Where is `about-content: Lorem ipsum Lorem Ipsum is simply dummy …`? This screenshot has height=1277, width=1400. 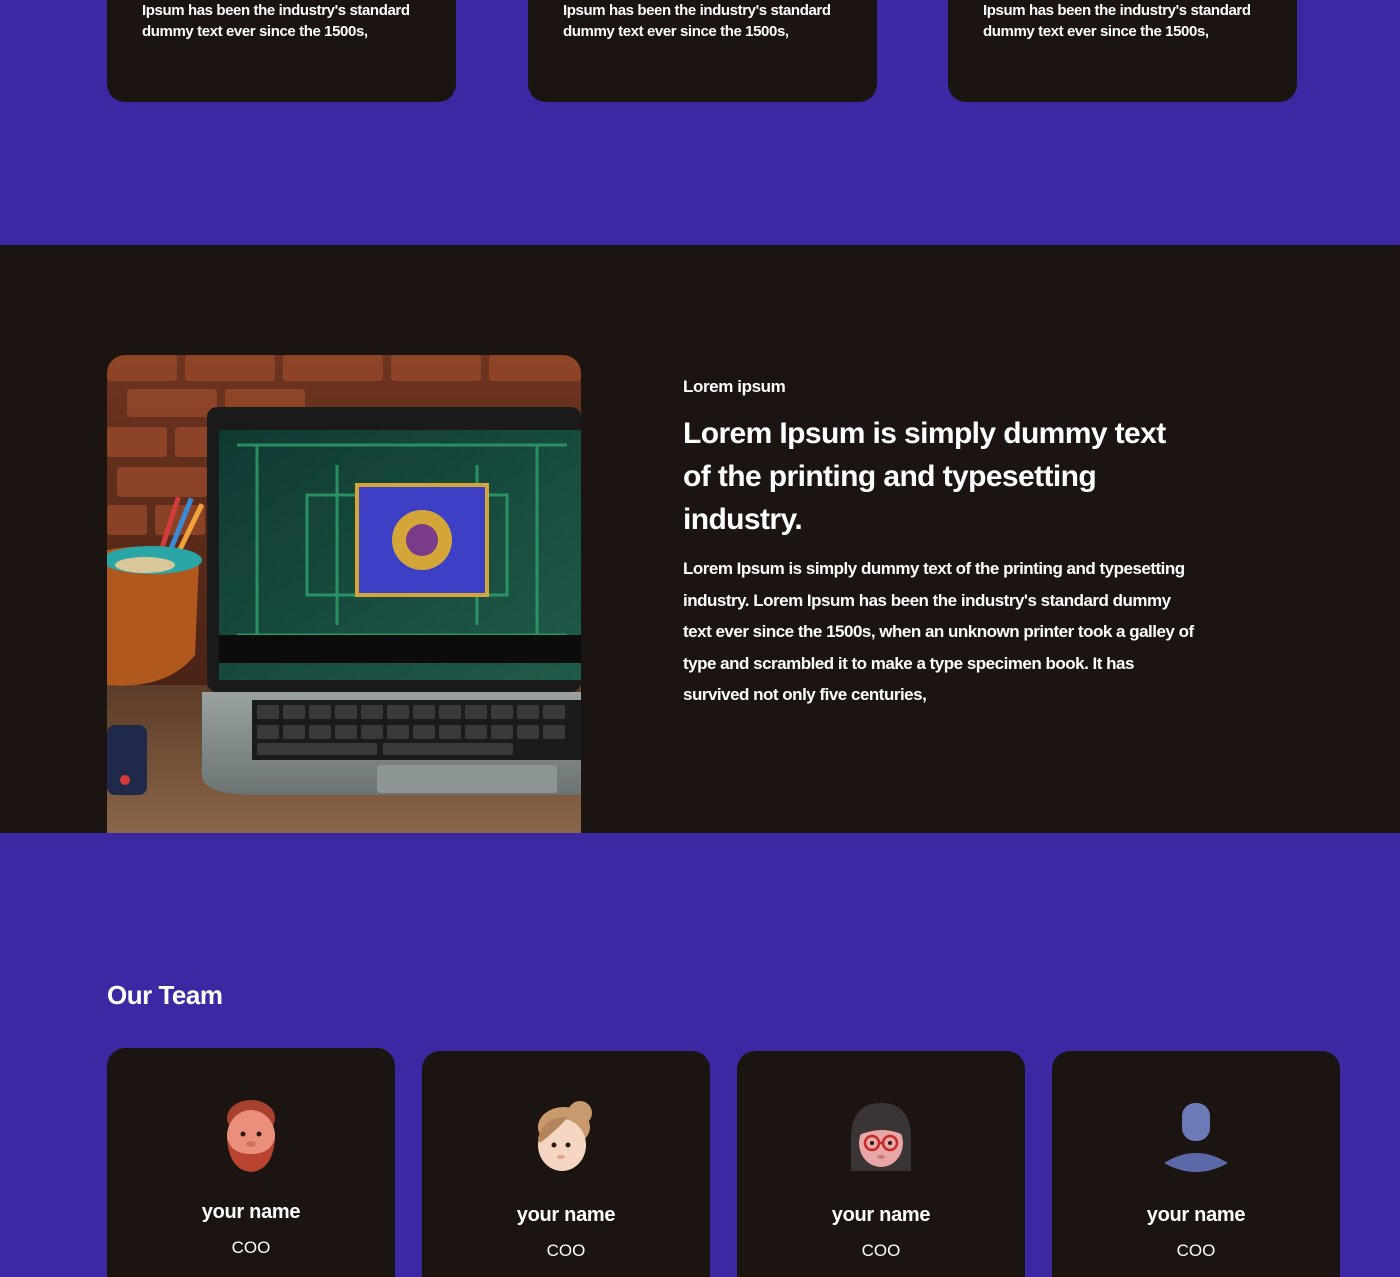 about-content: Lorem ipsum Lorem Ipsum is simply dummy … is located at coordinates (943, 544).